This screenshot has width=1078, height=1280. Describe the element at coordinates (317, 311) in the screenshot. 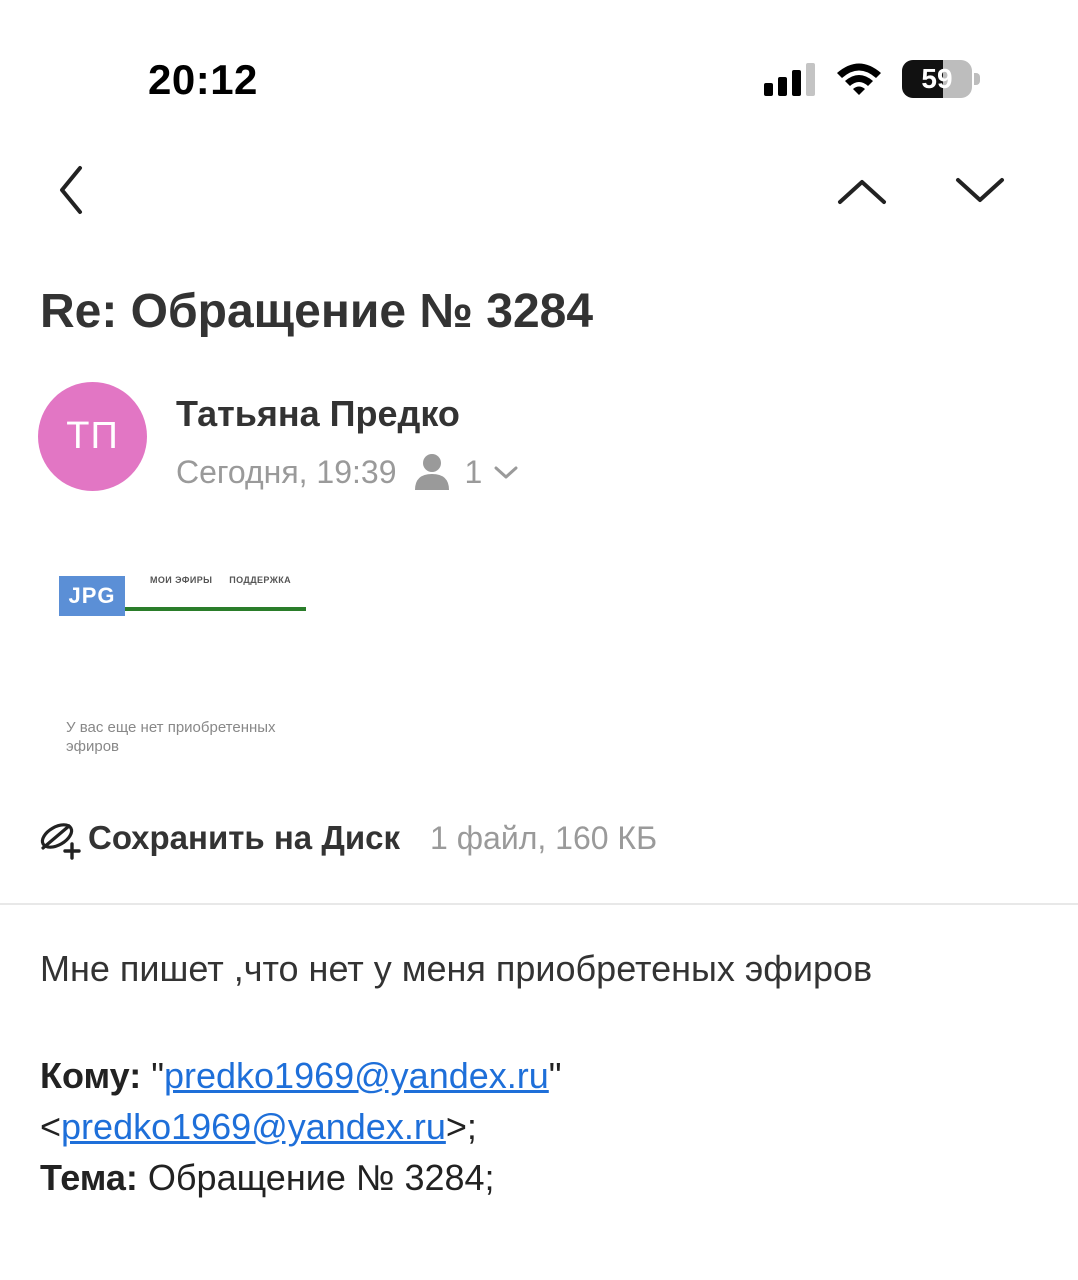

I see `email-subject: Re: Обращение № 3284` at that location.